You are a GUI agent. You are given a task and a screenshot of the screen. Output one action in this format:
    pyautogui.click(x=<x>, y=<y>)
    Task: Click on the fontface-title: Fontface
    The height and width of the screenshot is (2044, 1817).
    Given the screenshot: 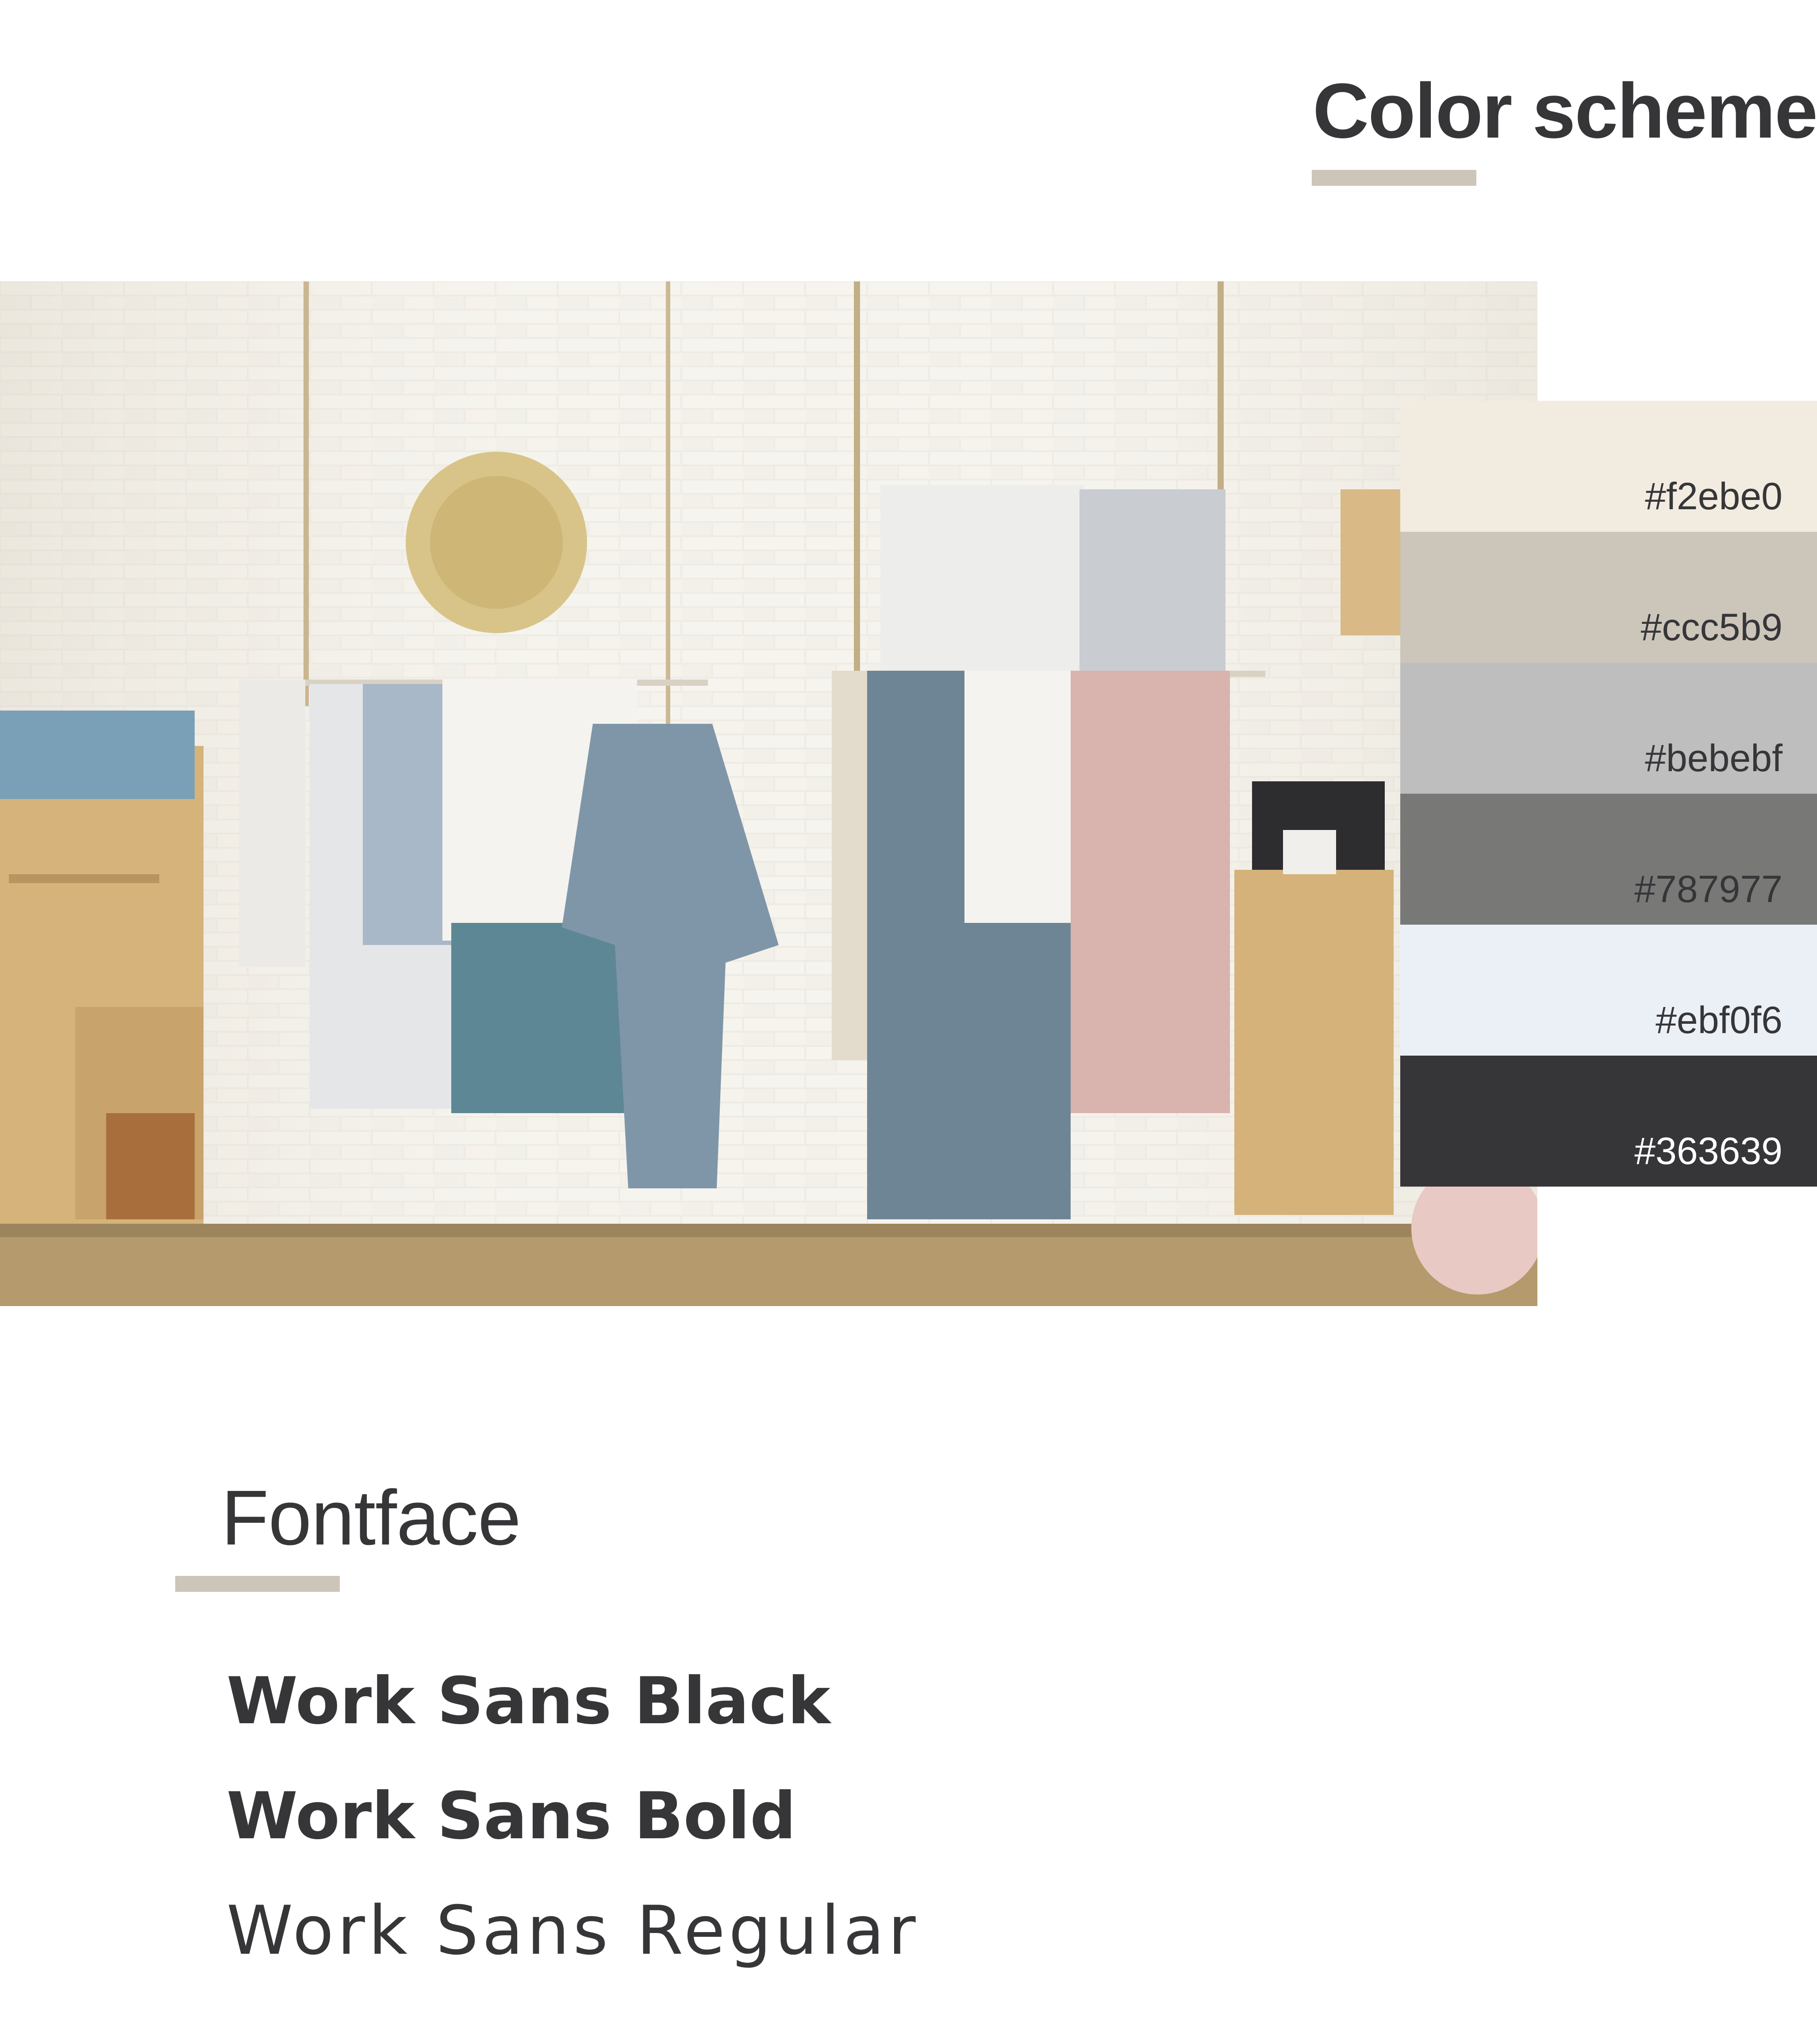 What is the action you would take?
    pyautogui.click(x=371, y=1518)
    